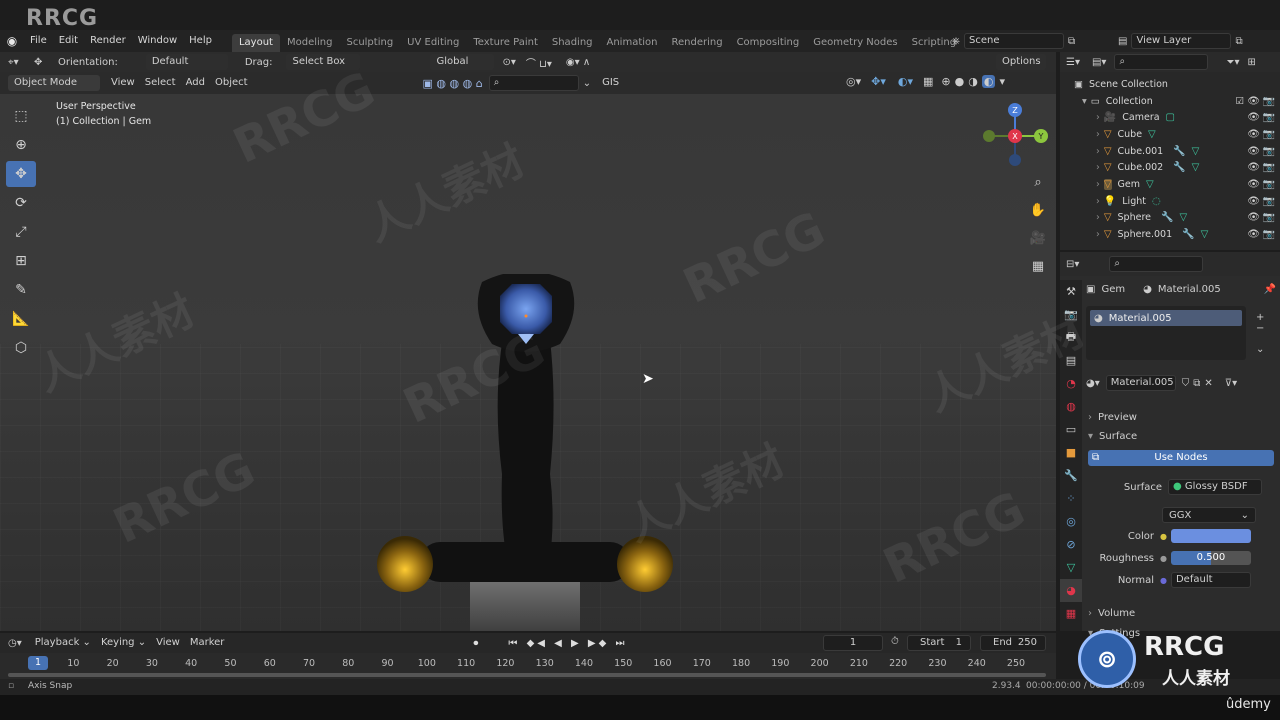  Describe the element at coordinates (960, 81) in the screenshot. I see `shading-solid-icon: ●` at that location.